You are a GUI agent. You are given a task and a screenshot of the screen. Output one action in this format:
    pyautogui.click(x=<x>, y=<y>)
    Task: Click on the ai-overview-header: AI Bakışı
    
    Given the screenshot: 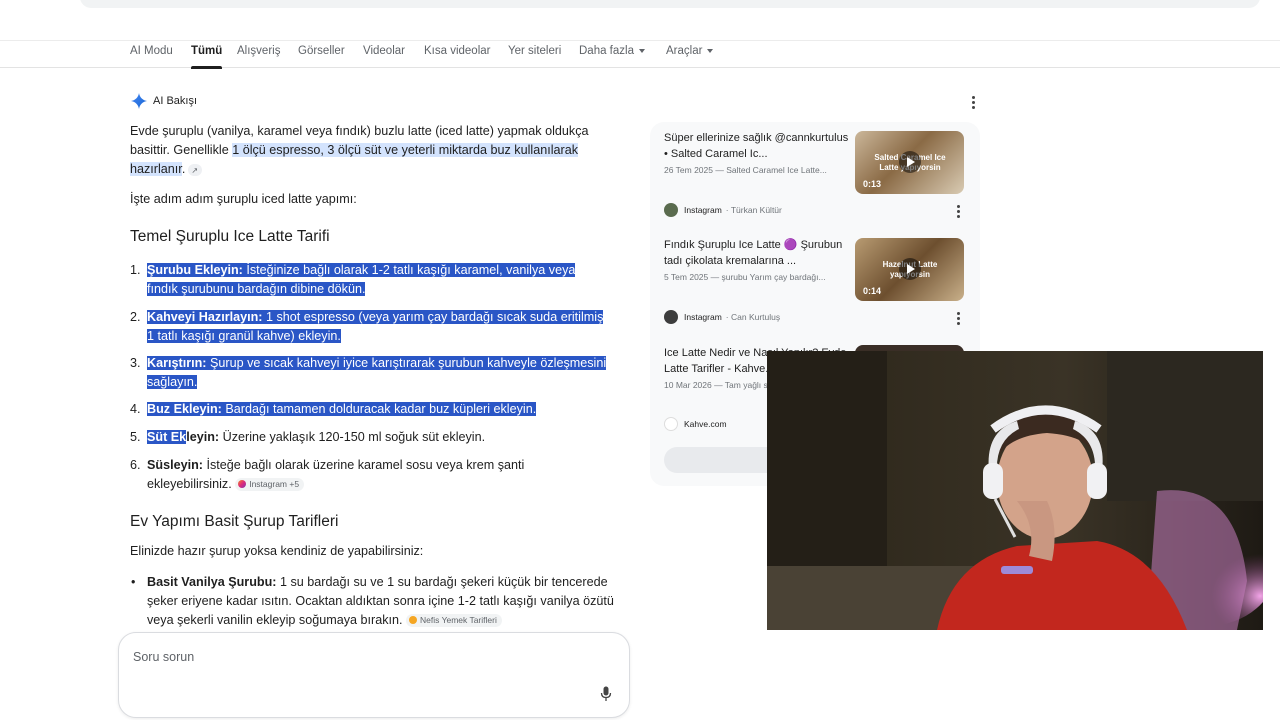 What is the action you would take?
    pyautogui.click(x=164, y=101)
    